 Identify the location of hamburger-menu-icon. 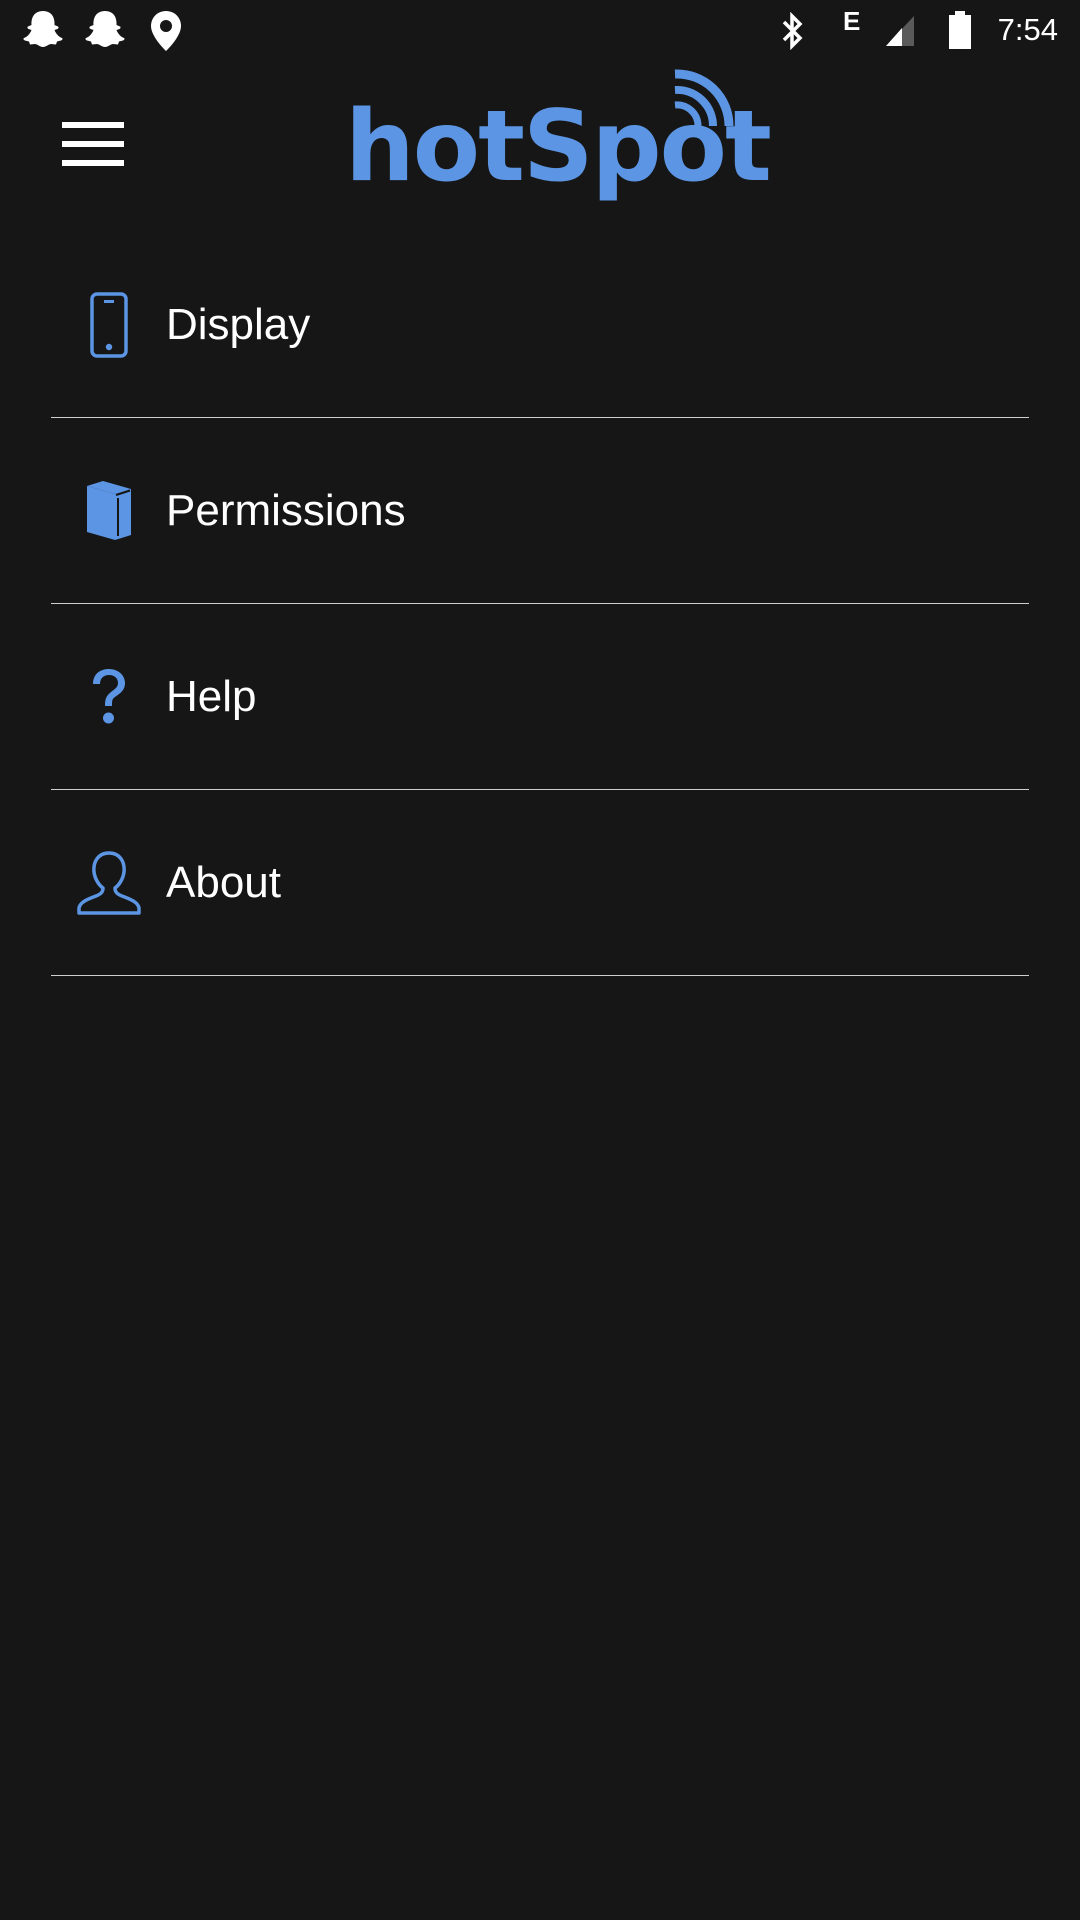
(90, 144).